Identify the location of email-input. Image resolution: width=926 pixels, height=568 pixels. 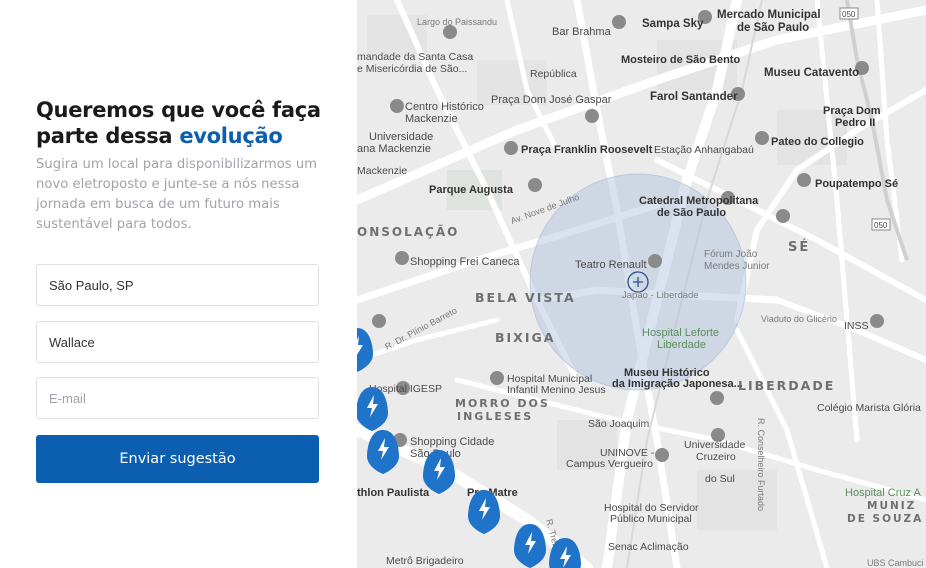
(177, 398).